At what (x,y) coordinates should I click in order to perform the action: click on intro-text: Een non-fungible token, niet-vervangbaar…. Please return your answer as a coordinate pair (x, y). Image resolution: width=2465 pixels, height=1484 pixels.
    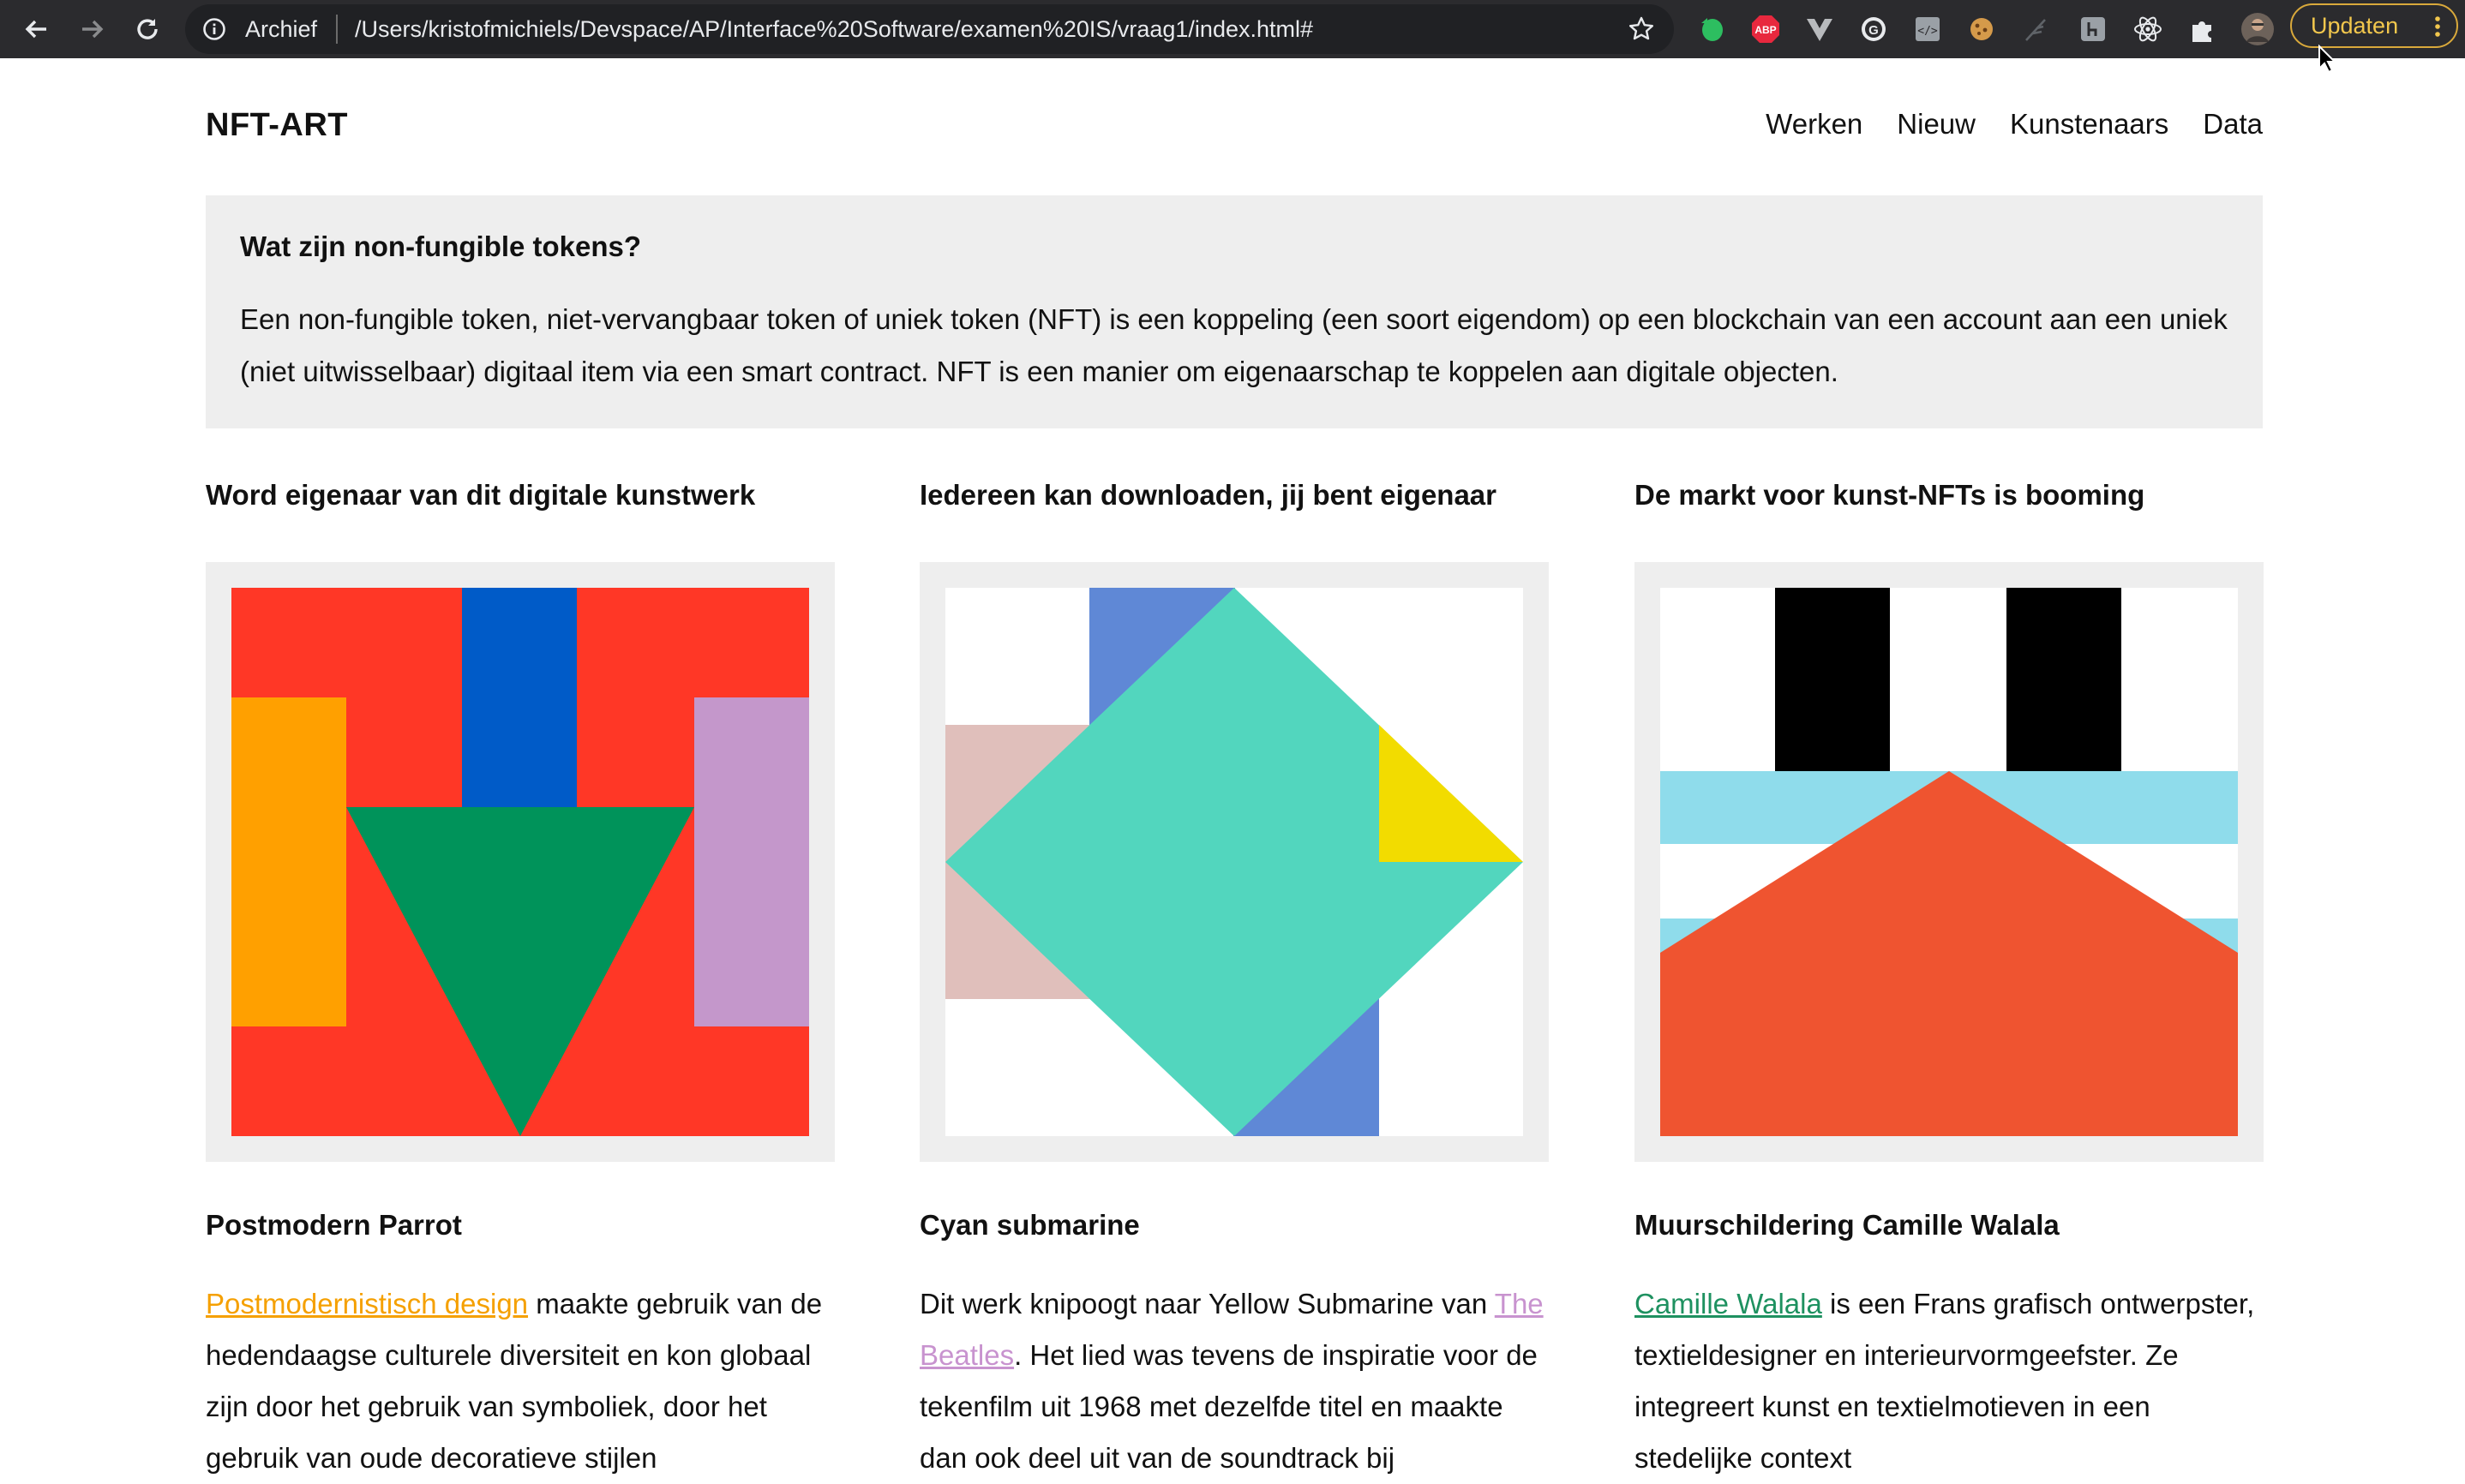
    Looking at the image, I should click on (1234, 345).